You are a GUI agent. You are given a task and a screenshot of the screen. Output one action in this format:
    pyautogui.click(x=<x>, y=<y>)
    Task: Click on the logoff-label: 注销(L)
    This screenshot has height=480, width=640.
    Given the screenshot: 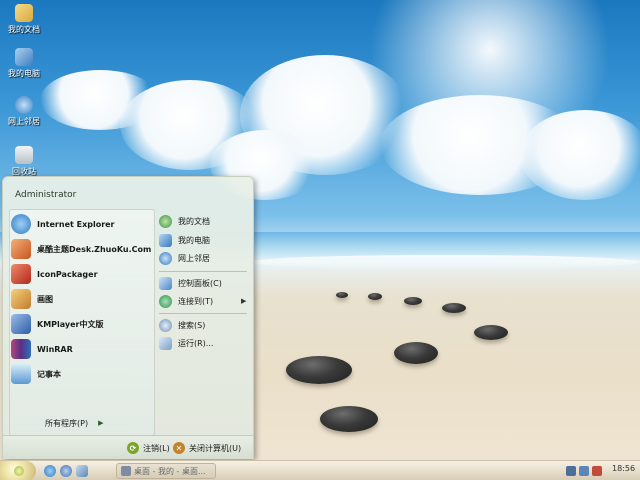 What is the action you would take?
    pyautogui.click(x=156, y=448)
    